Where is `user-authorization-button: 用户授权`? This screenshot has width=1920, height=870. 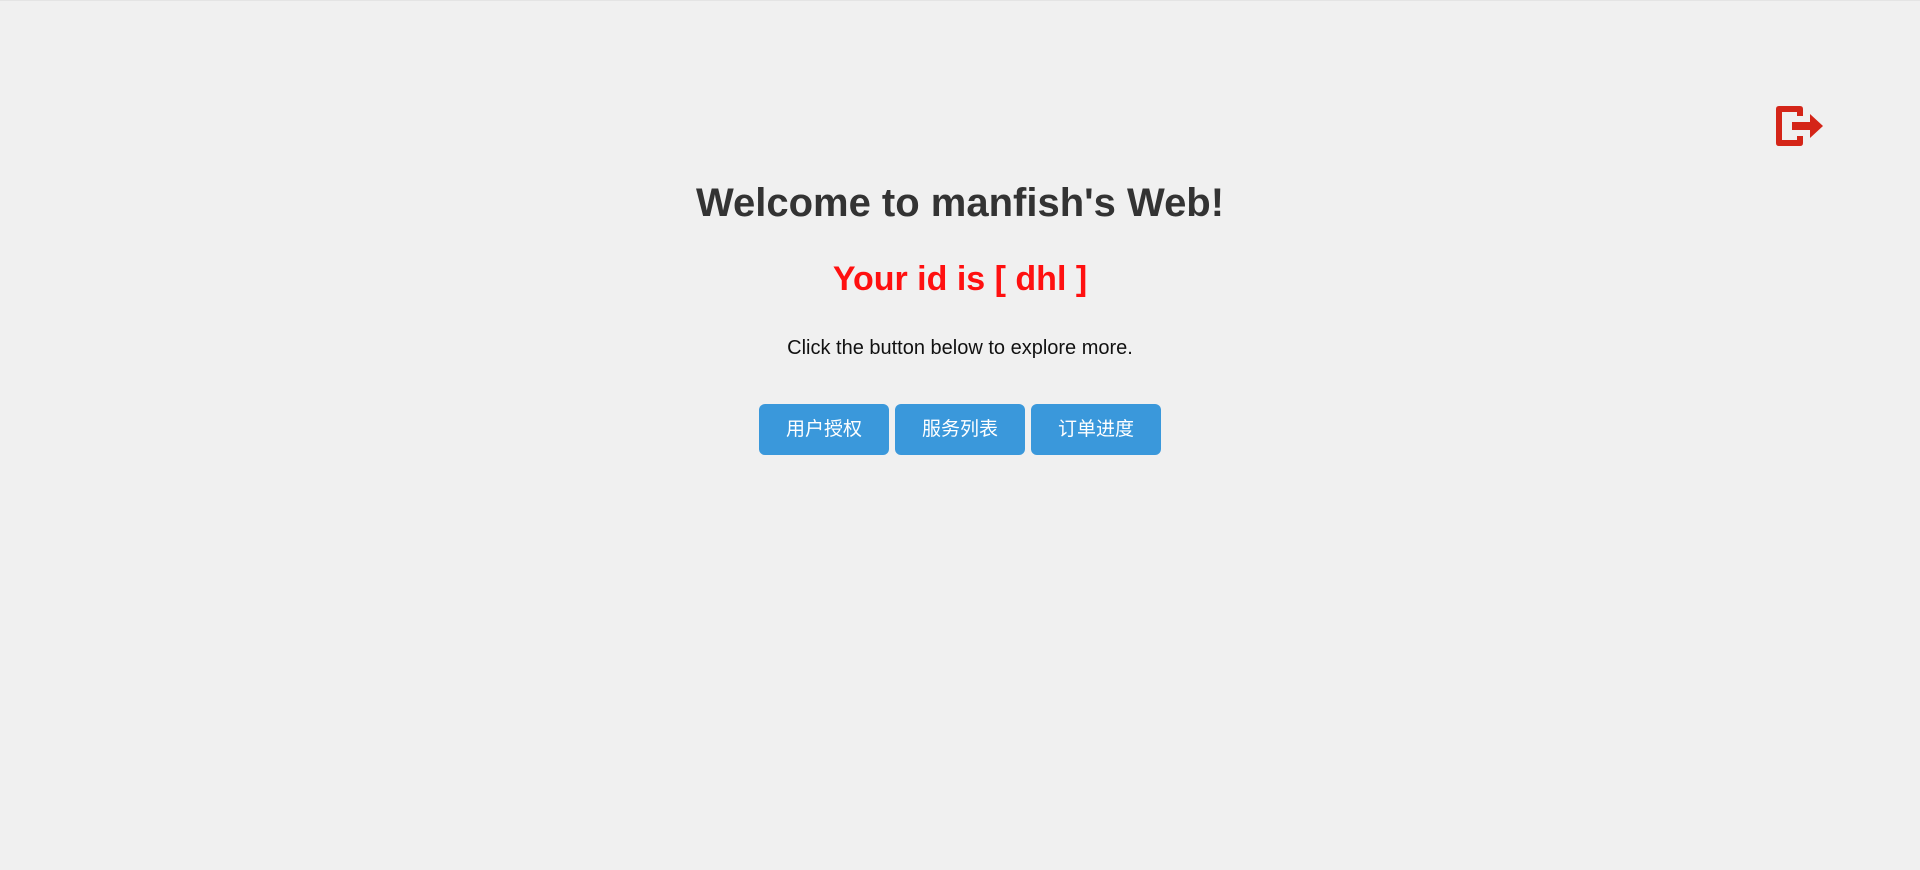
user-authorization-button: 用户授权 is located at coordinates (824, 429).